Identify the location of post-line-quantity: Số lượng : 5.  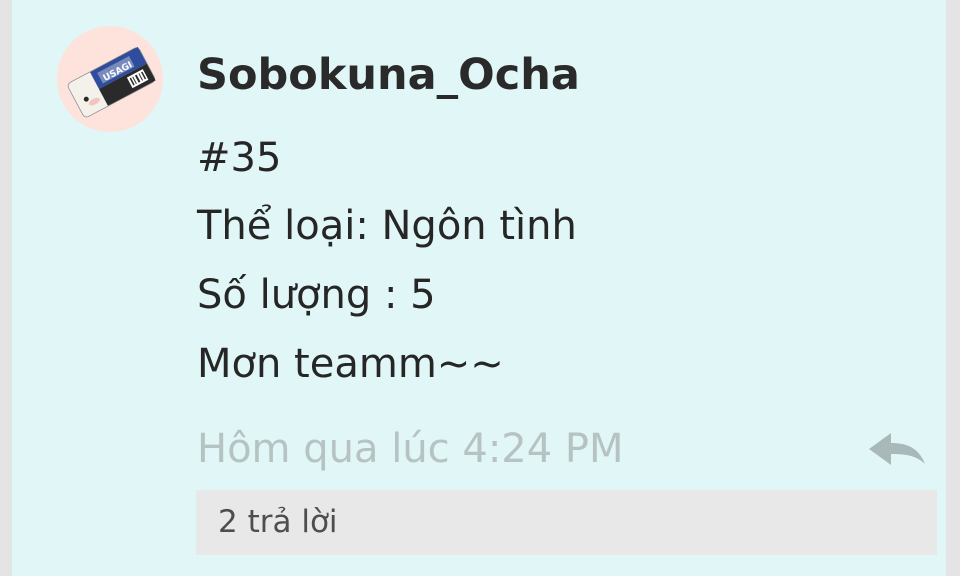
(316, 295).